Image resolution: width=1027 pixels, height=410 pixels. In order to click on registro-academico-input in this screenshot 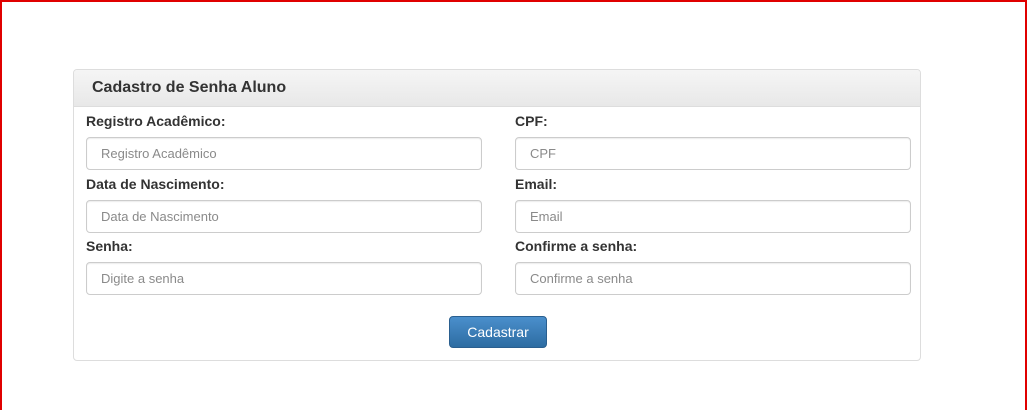, I will do `click(284, 153)`.